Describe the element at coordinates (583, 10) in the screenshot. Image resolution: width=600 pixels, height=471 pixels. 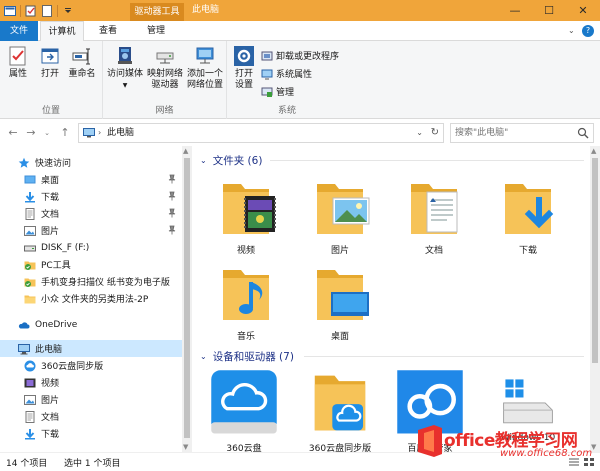
I see `close-button: ✕` at that location.